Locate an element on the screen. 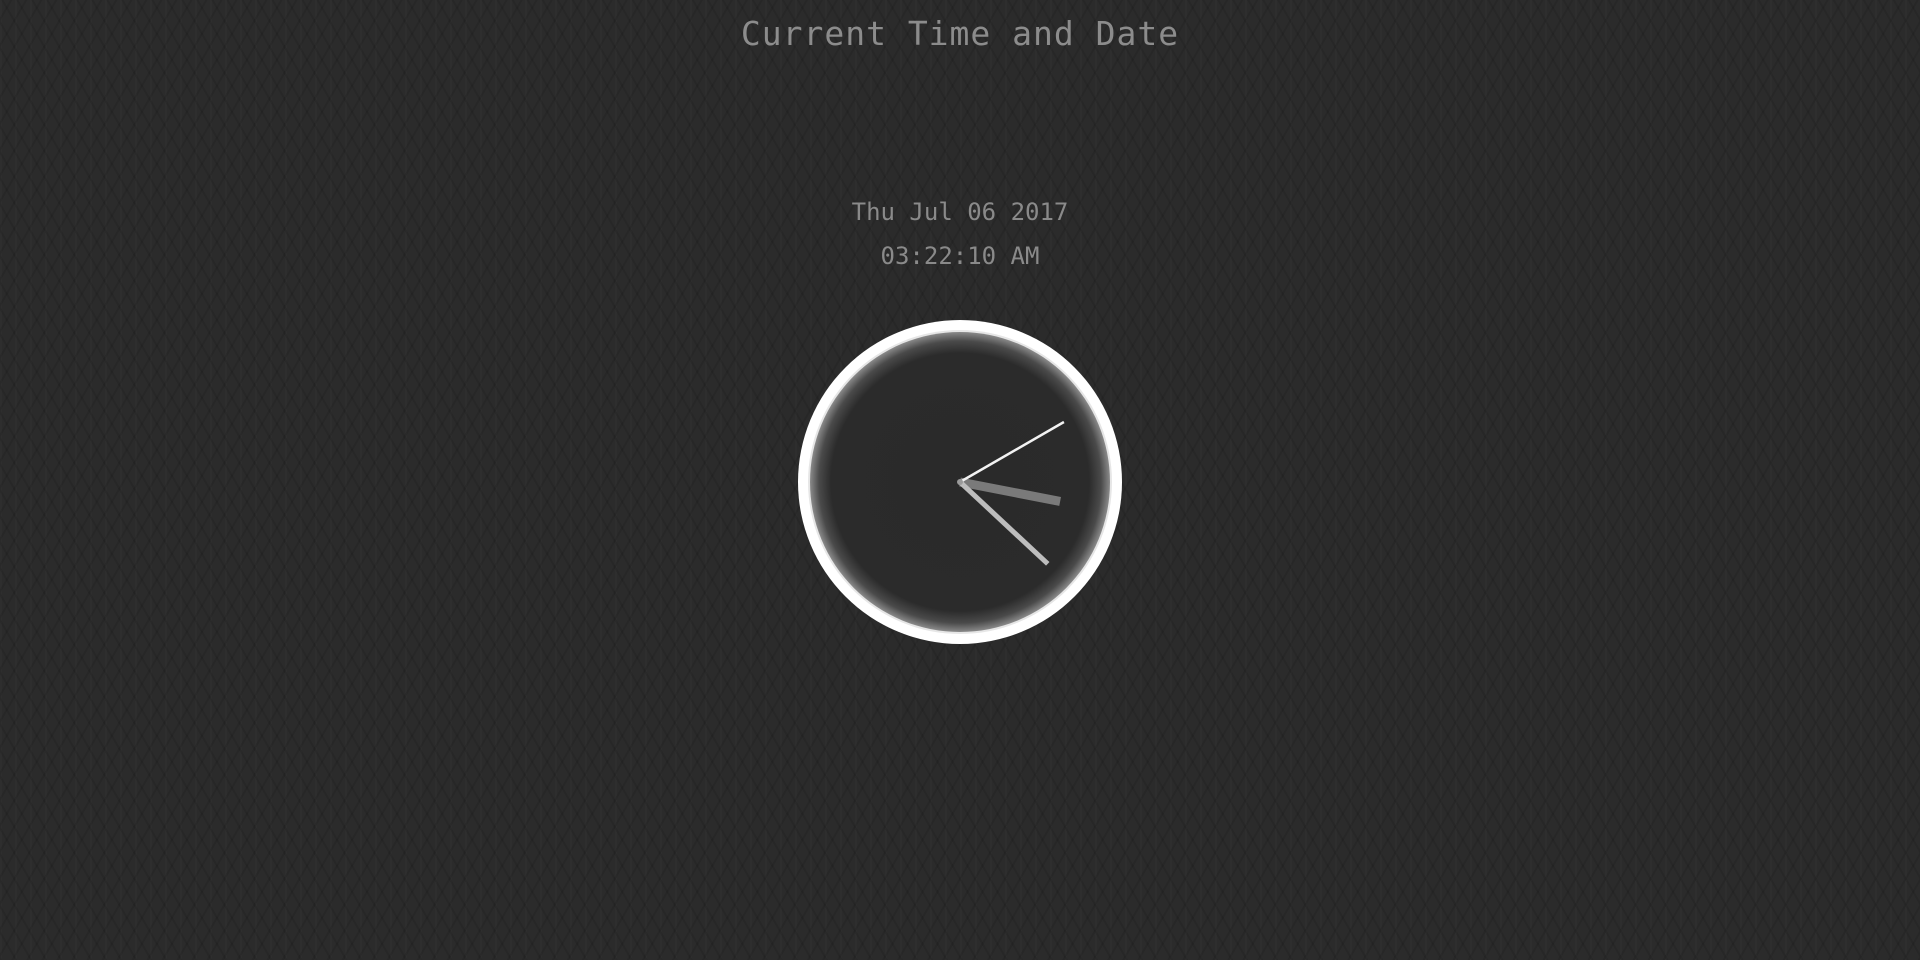 This screenshot has width=1920, height=960. clock-center-pin is located at coordinates (960, 482).